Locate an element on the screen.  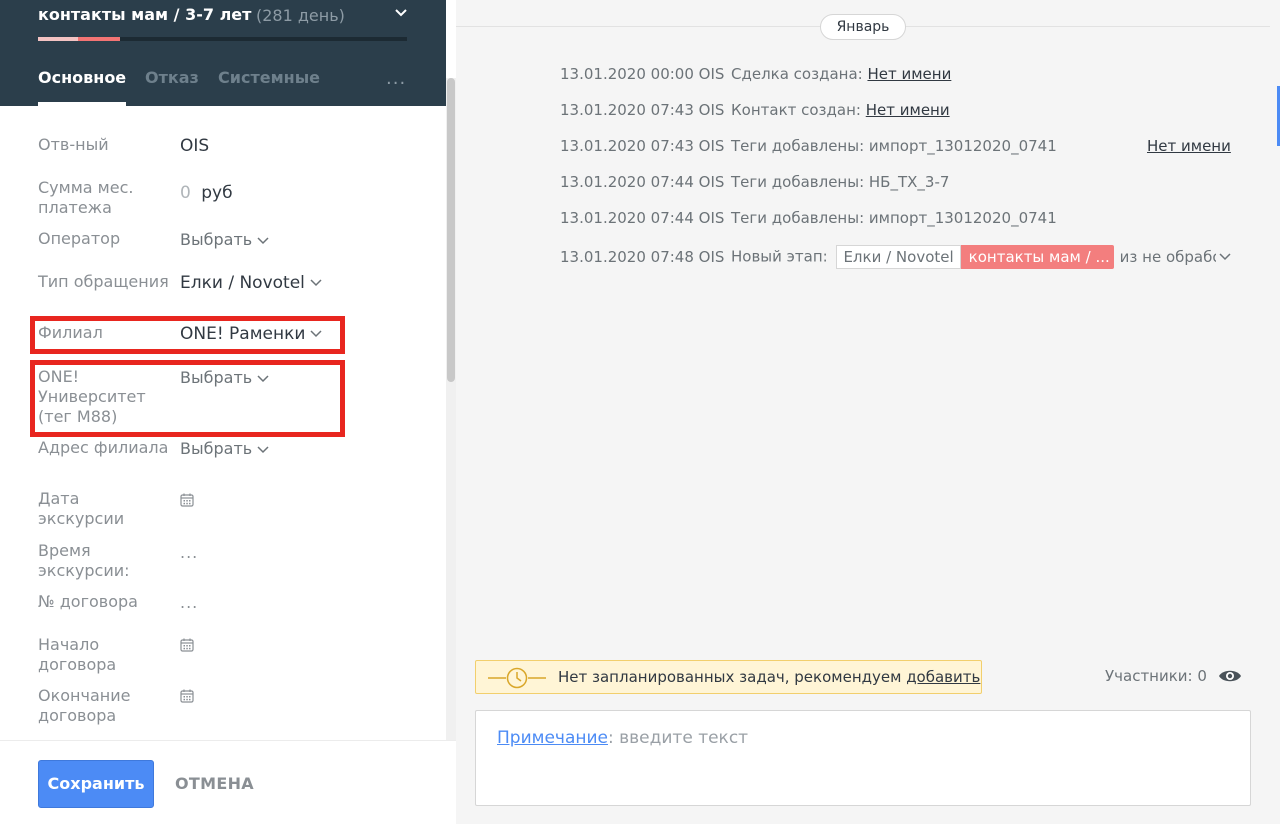
branch-address-select: Выбрать is located at coordinates (225, 449).